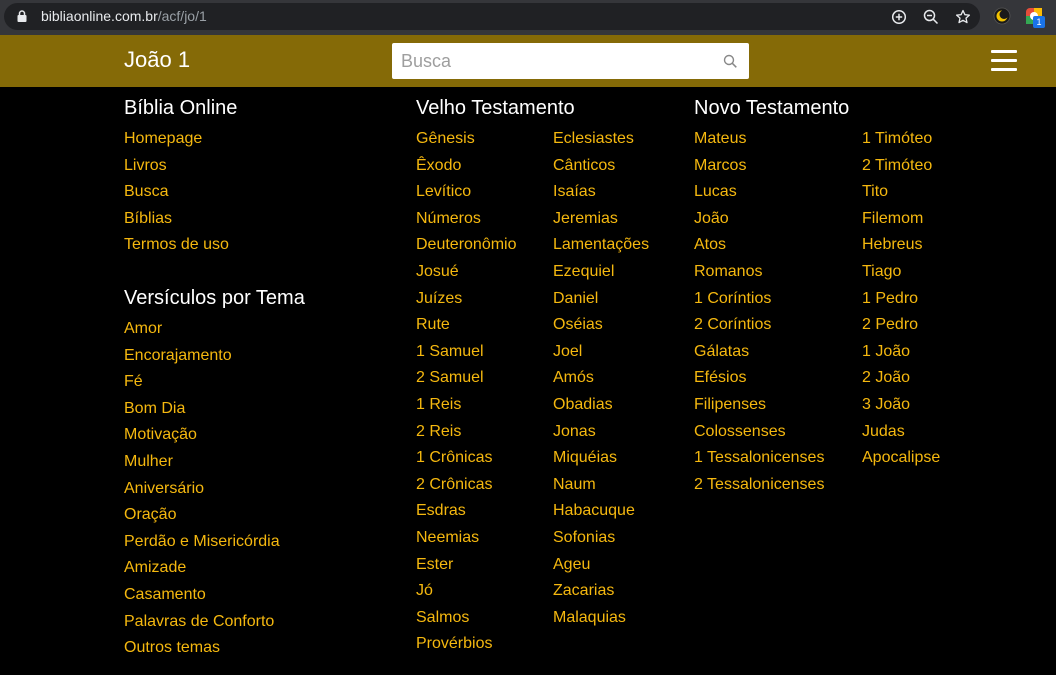 The height and width of the screenshot is (675, 1056). I want to click on book-link: Efésios, so click(759, 378).